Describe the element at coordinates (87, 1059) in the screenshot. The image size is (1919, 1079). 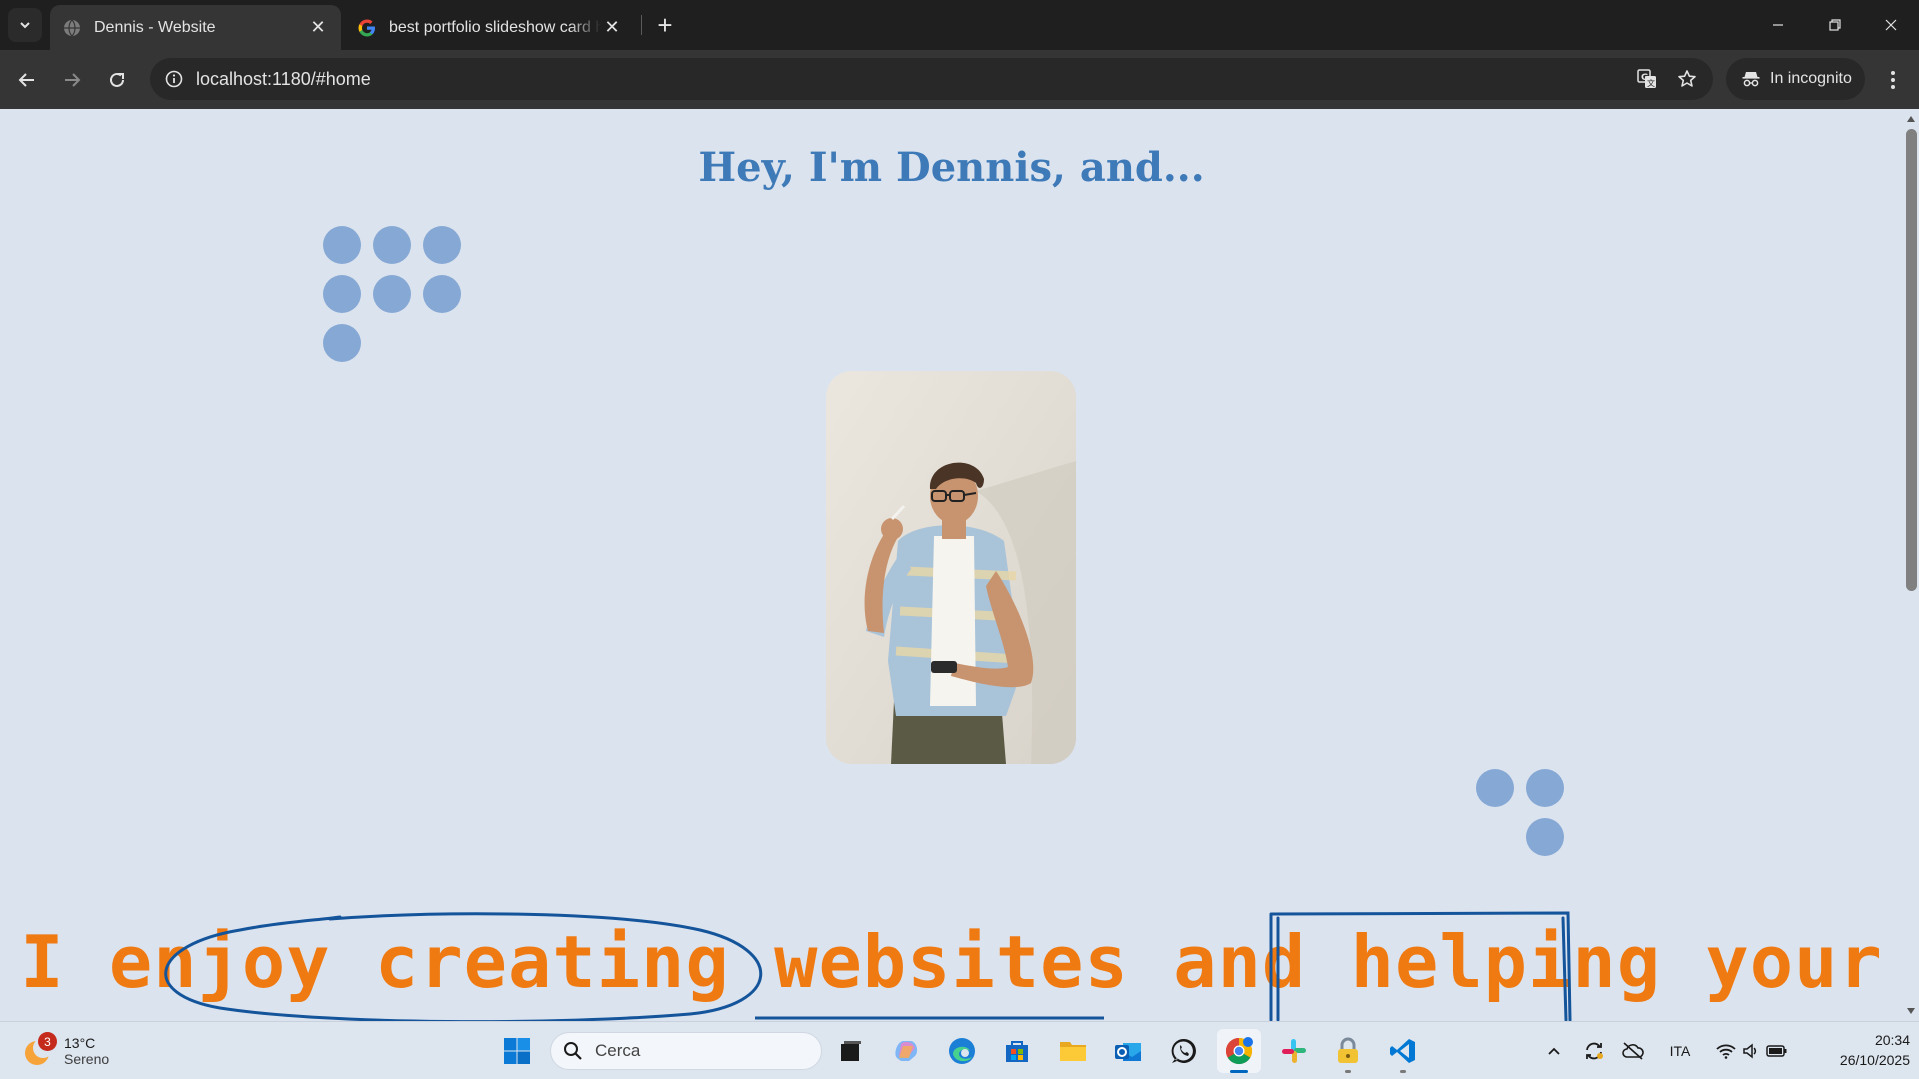
I see `weather-condition: Sereno` at that location.